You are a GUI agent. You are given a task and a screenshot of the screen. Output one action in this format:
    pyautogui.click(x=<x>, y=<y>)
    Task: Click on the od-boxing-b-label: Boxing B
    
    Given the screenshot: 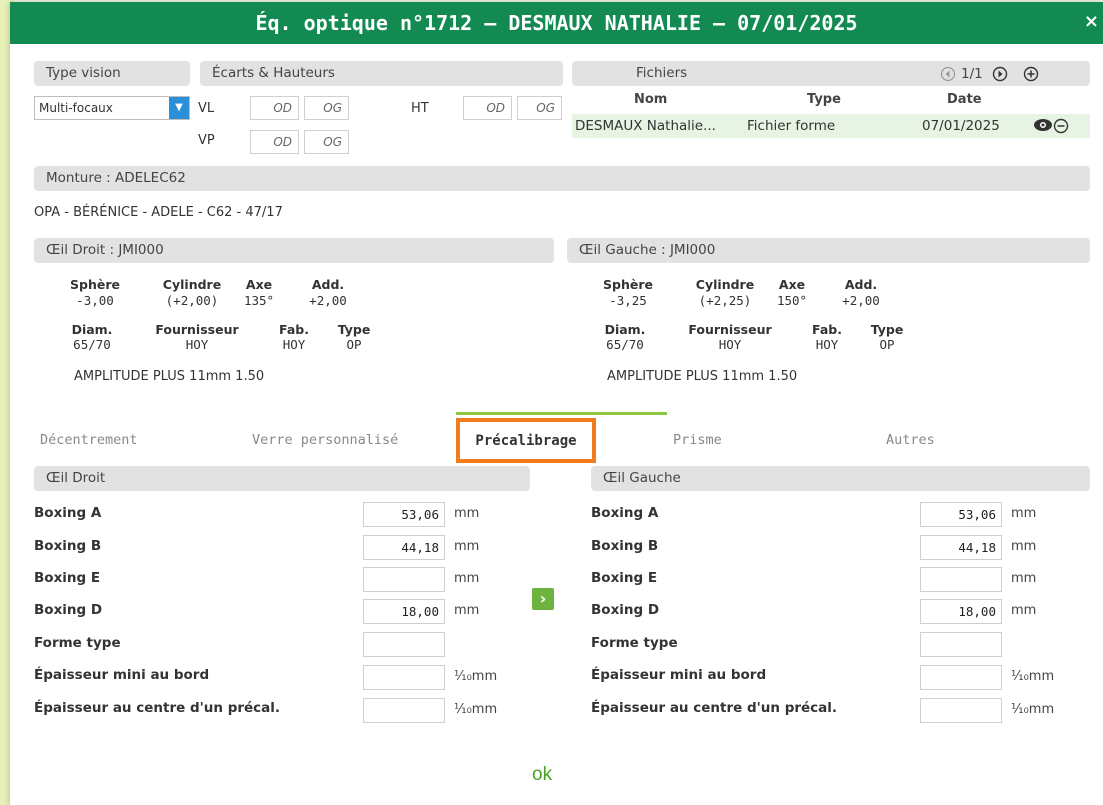 What is the action you would take?
    pyautogui.click(x=68, y=546)
    